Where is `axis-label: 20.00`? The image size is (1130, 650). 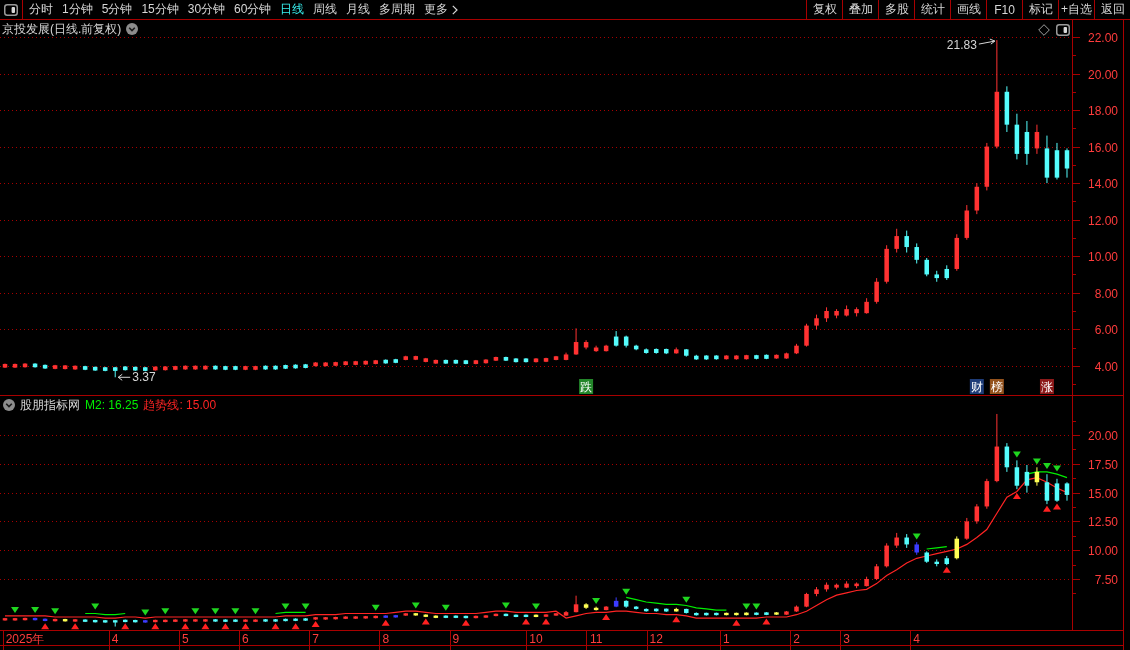
axis-label: 20.00 is located at coordinates (1102, 75).